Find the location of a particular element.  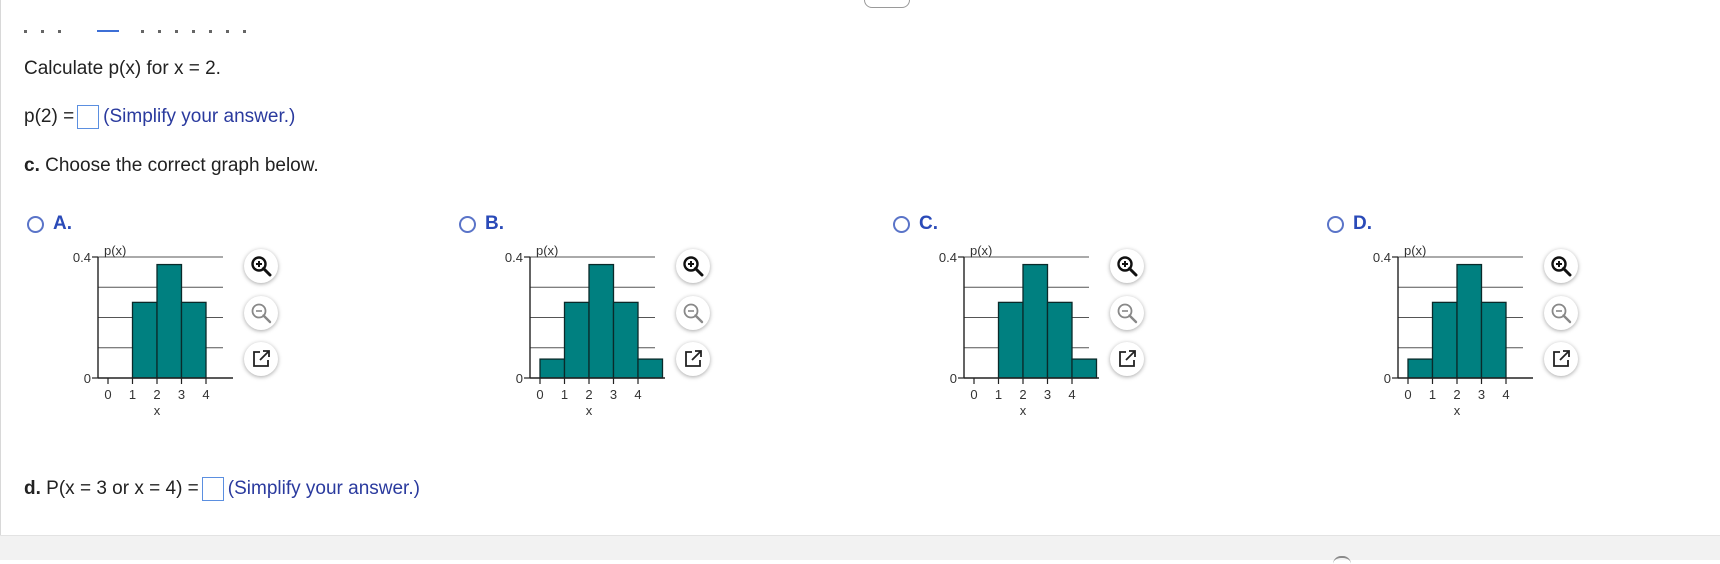

option-b: B. 0 0.4 0 1 2 3 4 p(x) x is located at coordinates (632, 332).